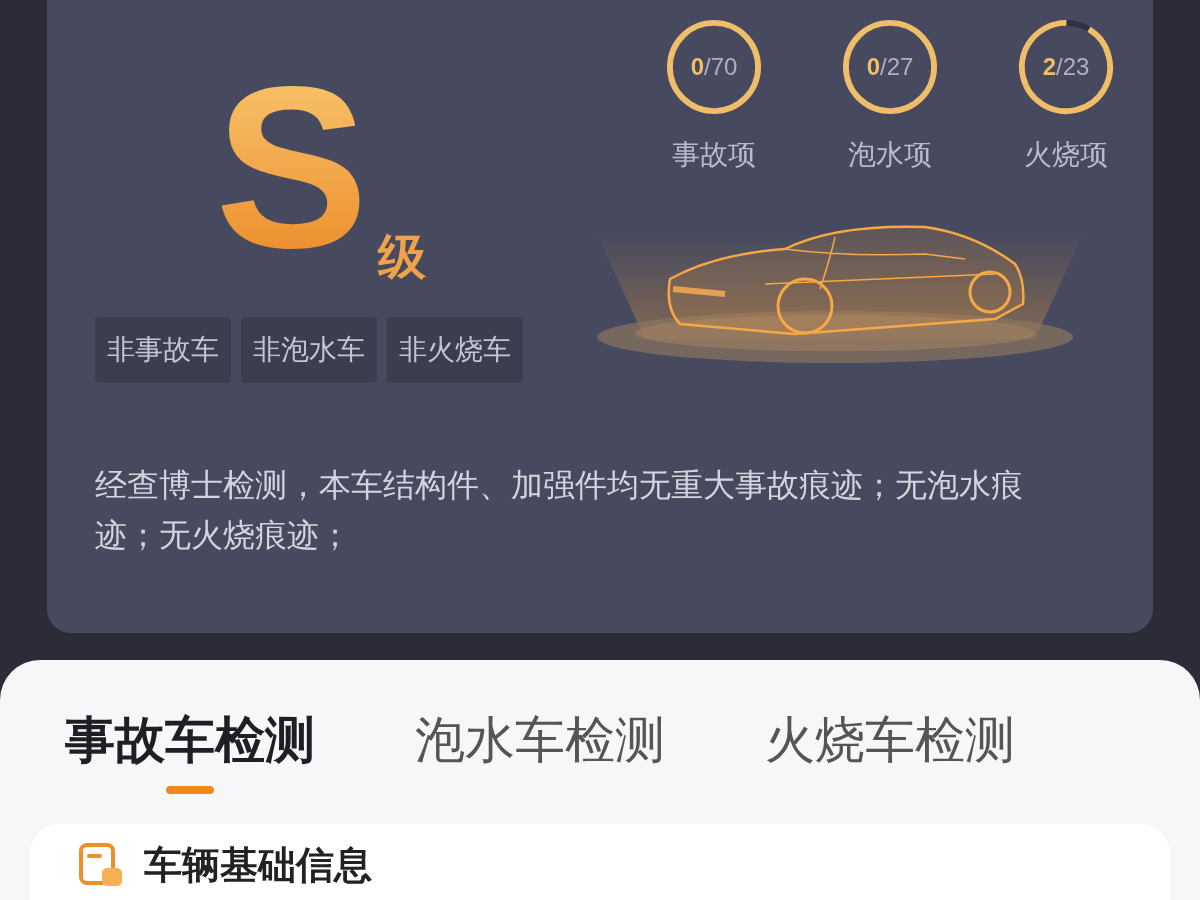  What do you see at coordinates (890, 751) in the screenshot?
I see `tab: 火烧车检测` at bounding box center [890, 751].